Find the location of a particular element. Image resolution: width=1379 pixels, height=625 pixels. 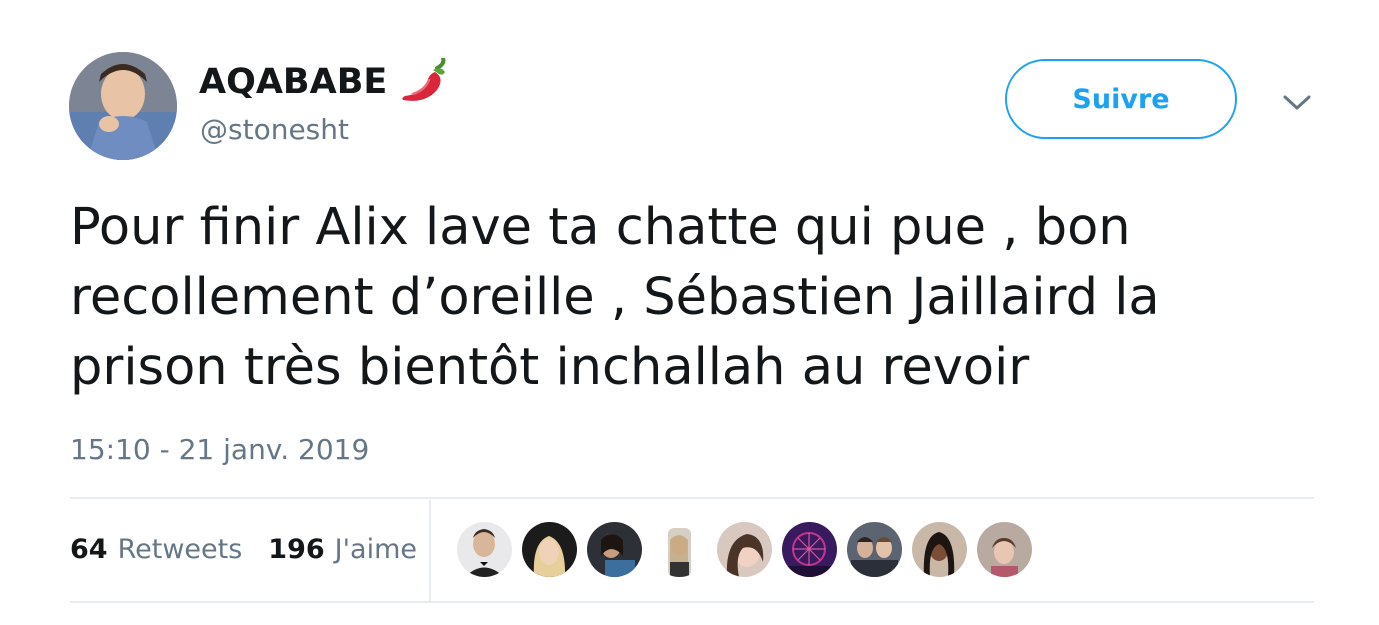

follow-button: Suivre is located at coordinates (1121, 99).